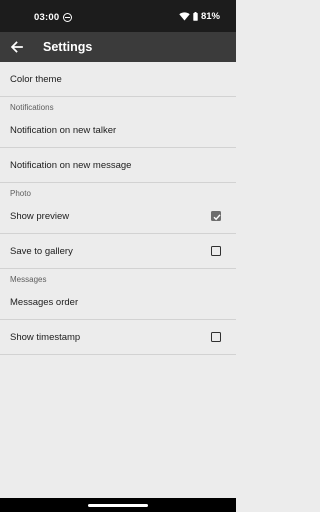  What do you see at coordinates (44, 302) in the screenshot?
I see `messages-order-label: Messages order` at bounding box center [44, 302].